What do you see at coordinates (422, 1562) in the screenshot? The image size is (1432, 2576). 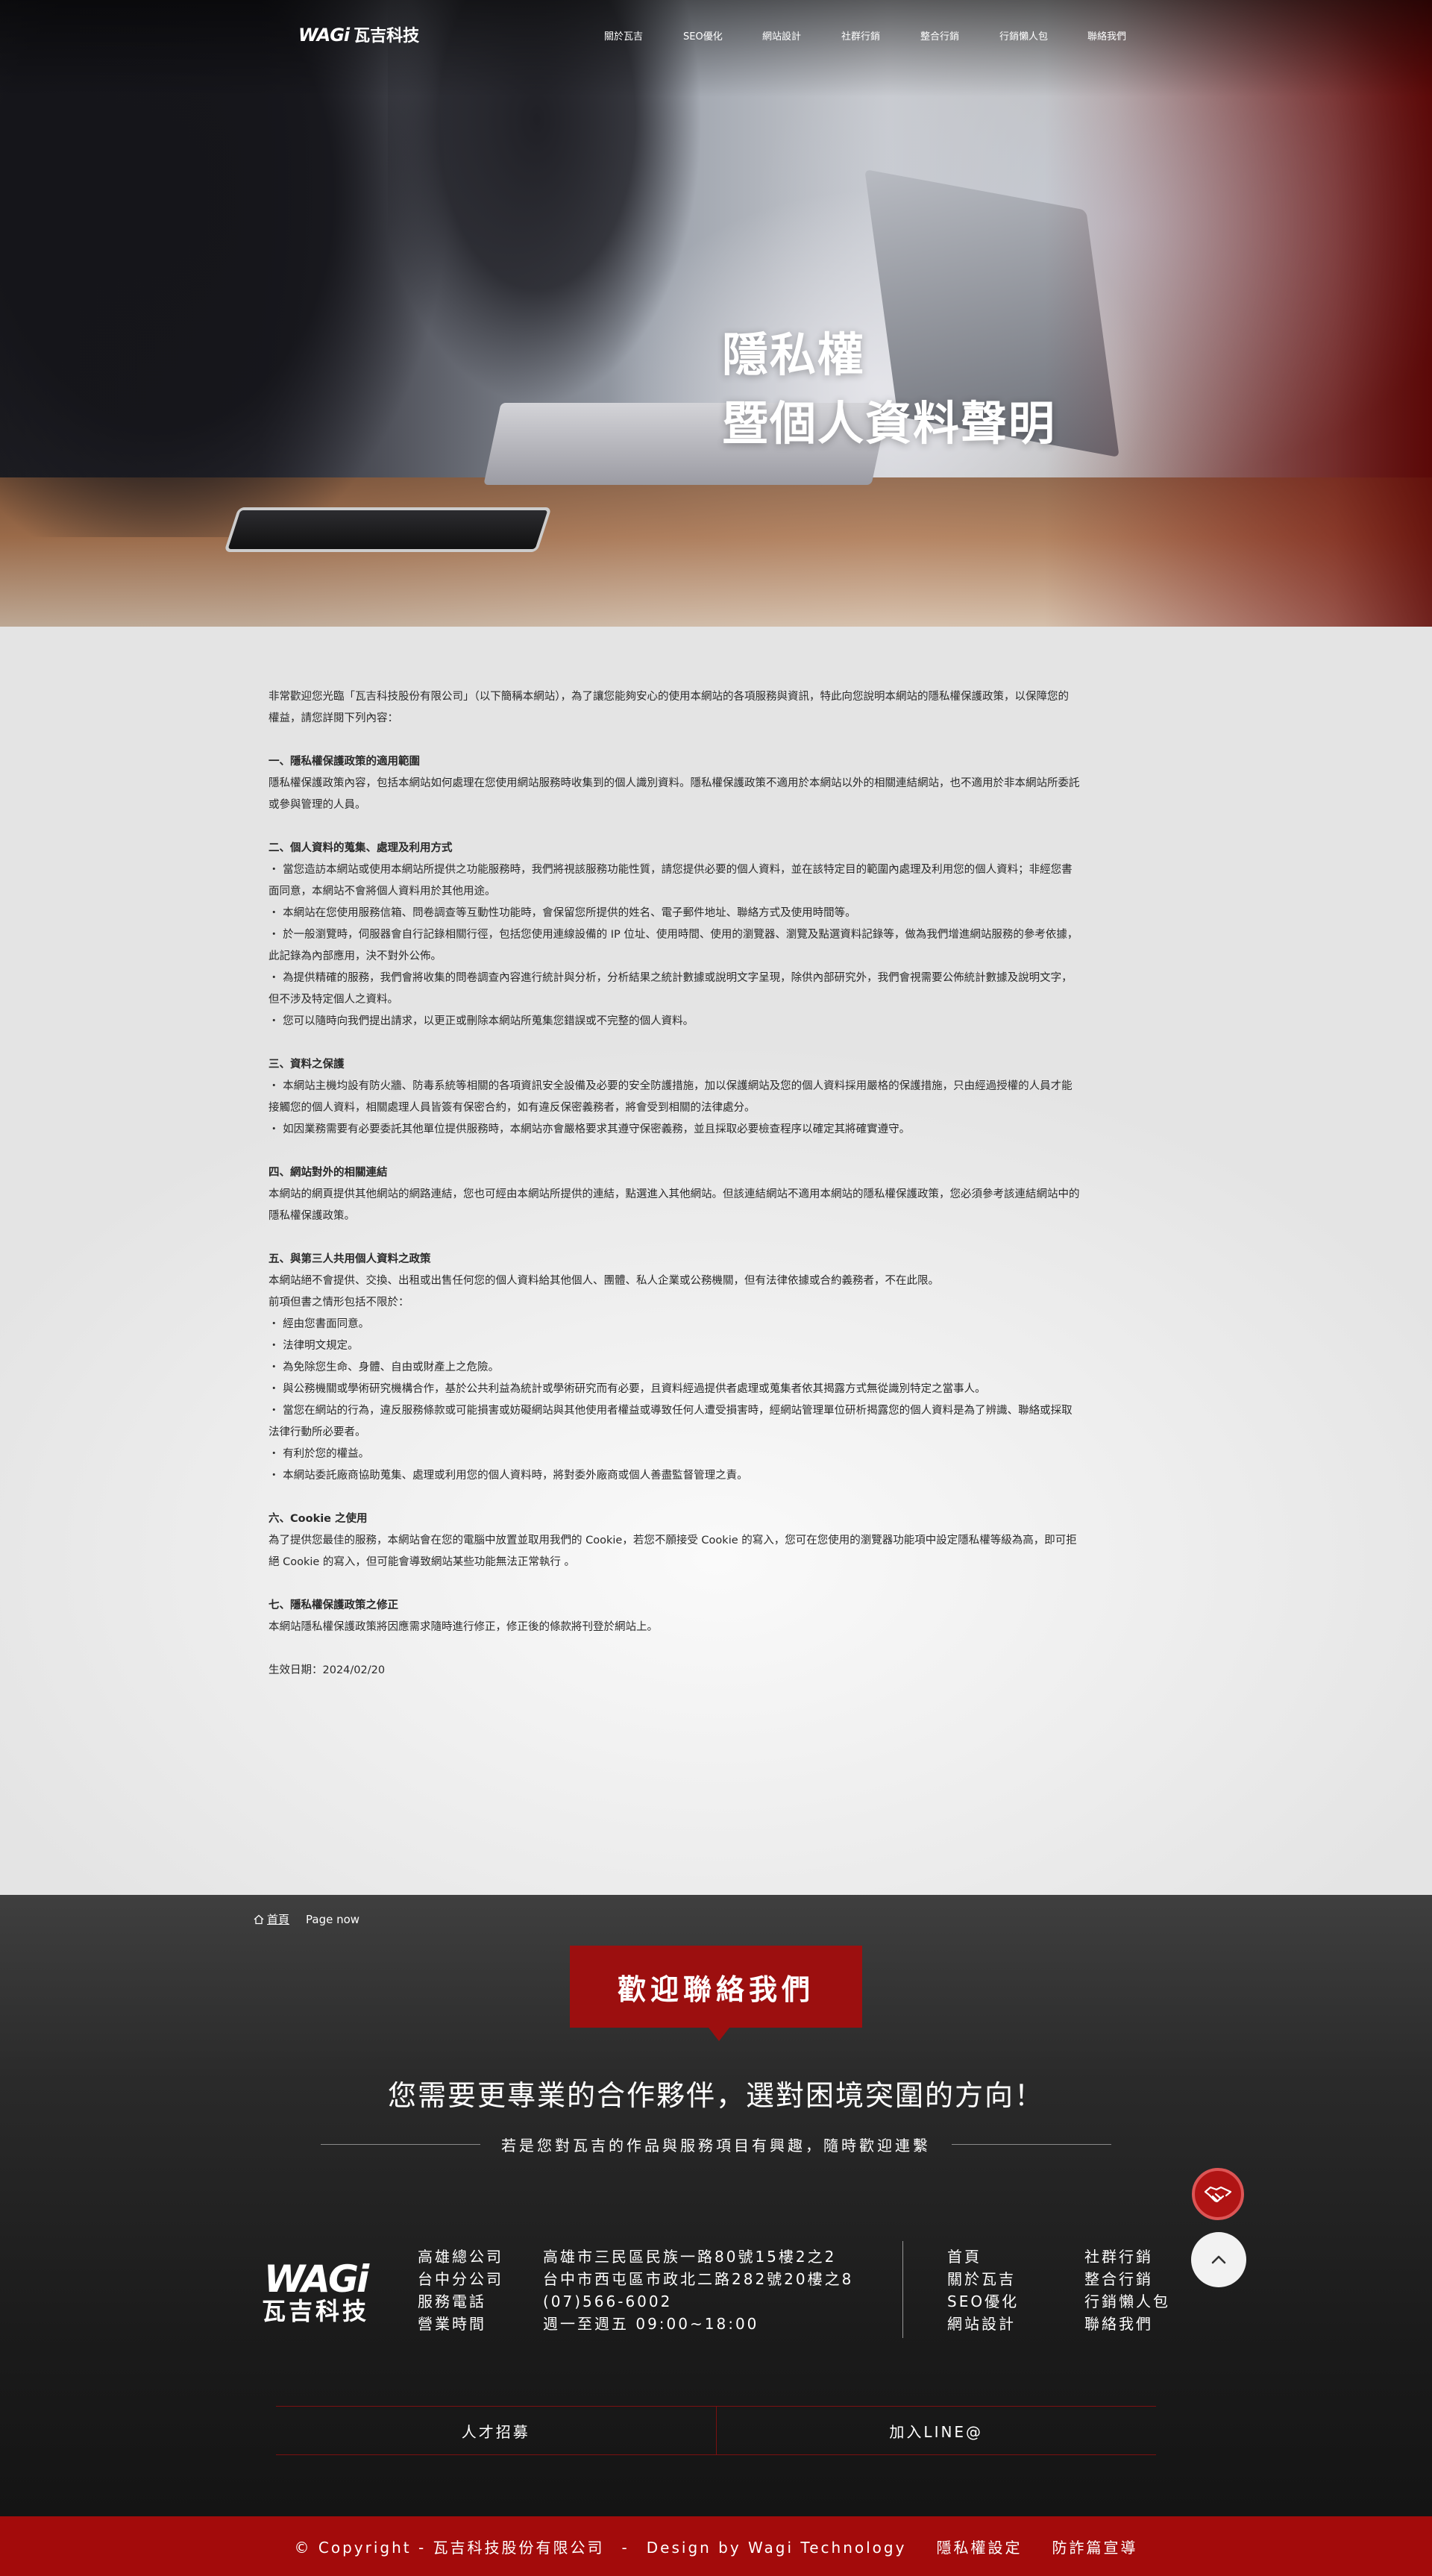 I see `section-line: 絕 Cookie 的寫入，但可能會導致網站某些功能無法正常執行 。` at bounding box center [422, 1562].